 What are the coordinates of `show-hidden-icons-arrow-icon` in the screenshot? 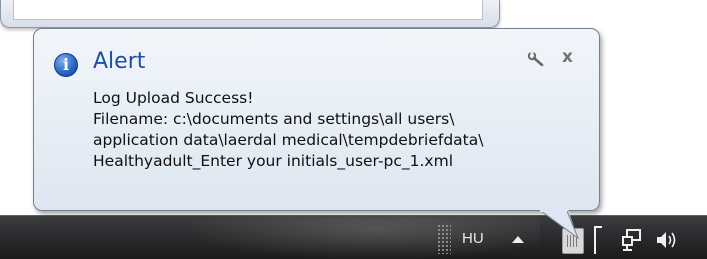 It's located at (518, 239).